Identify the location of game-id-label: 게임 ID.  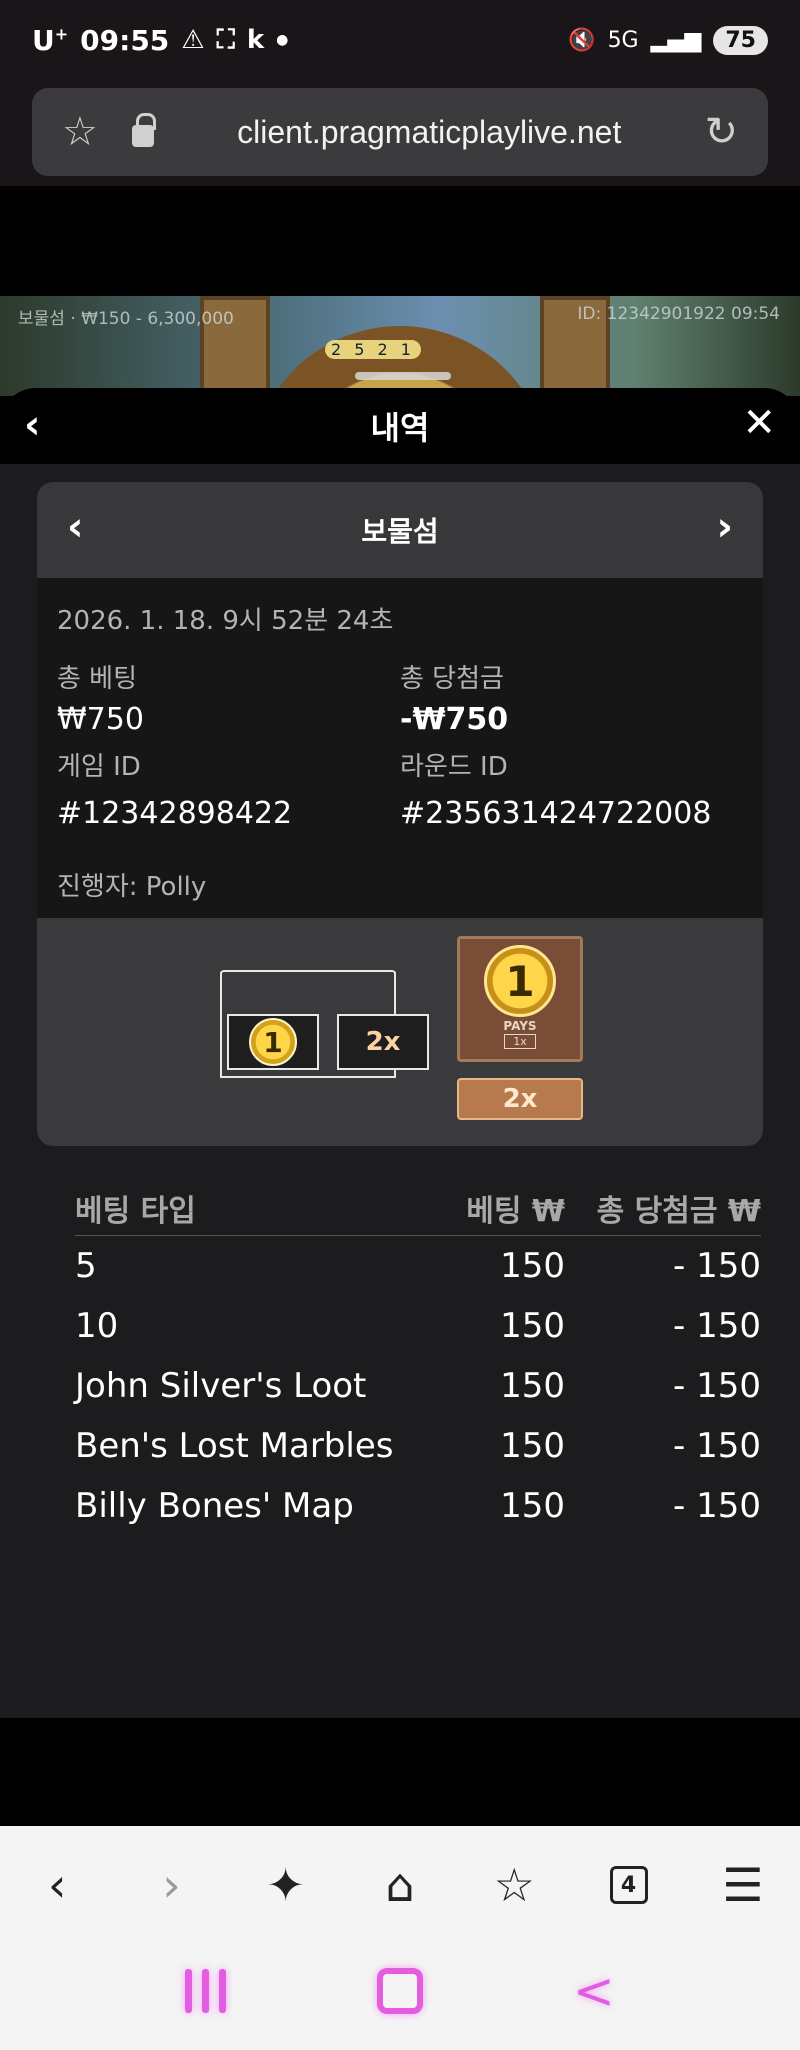
(99, 767).